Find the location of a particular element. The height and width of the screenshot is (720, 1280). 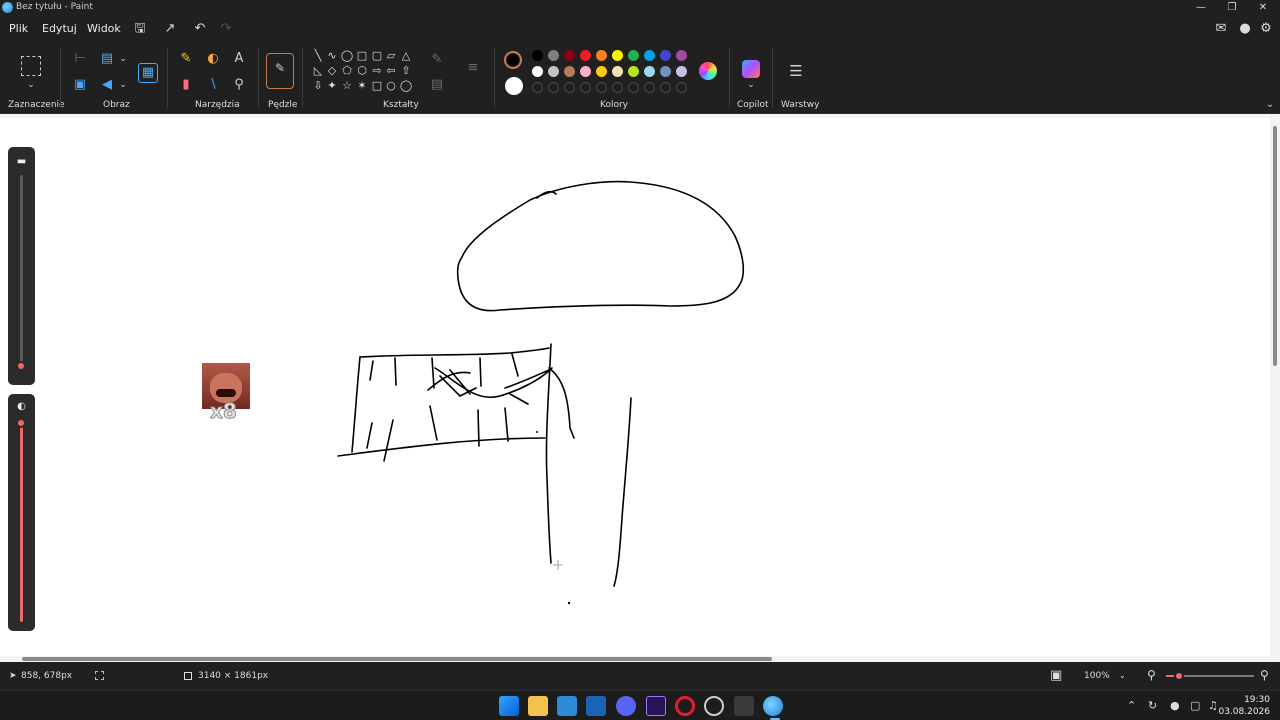

feedback-icon: ✉ is located at coordinates (1221, 29).